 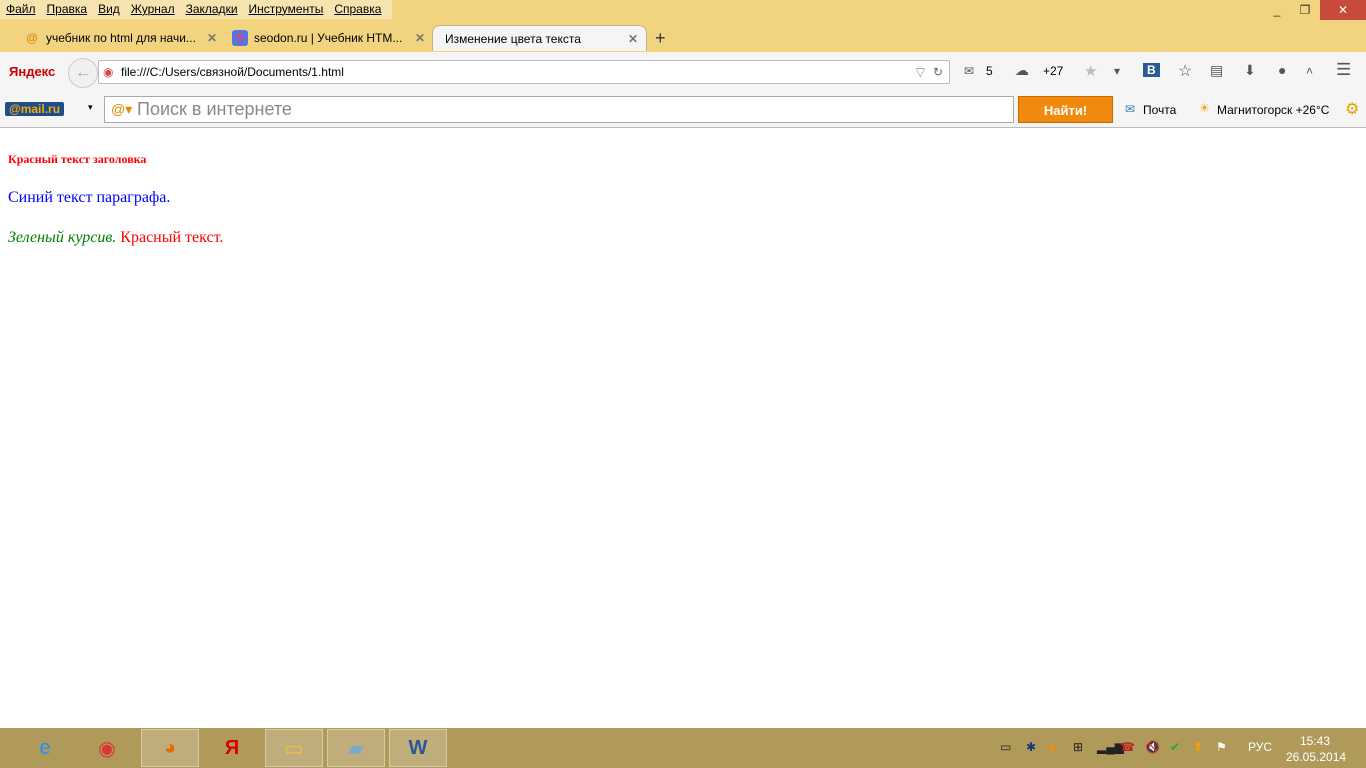 What do you see at coordinates (1273, 110) in the screenshot?
I see `weather-link: Магнитогорск +26°C` at bounding box center [1273, 110].